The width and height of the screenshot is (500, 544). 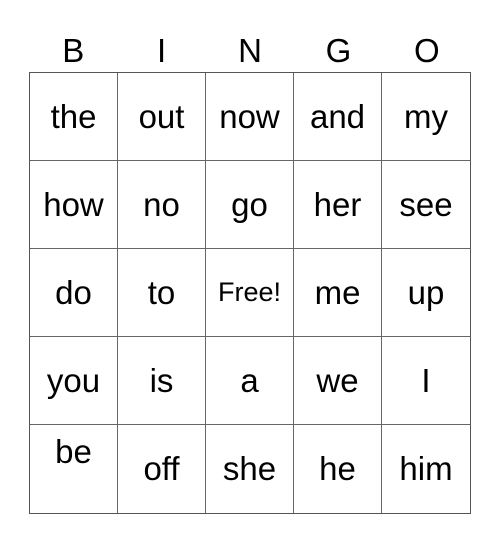 What do you see at coordinates (74, 117) in the screenshot?
I see `bingo-cell: the` at bounding box center [74, 117].